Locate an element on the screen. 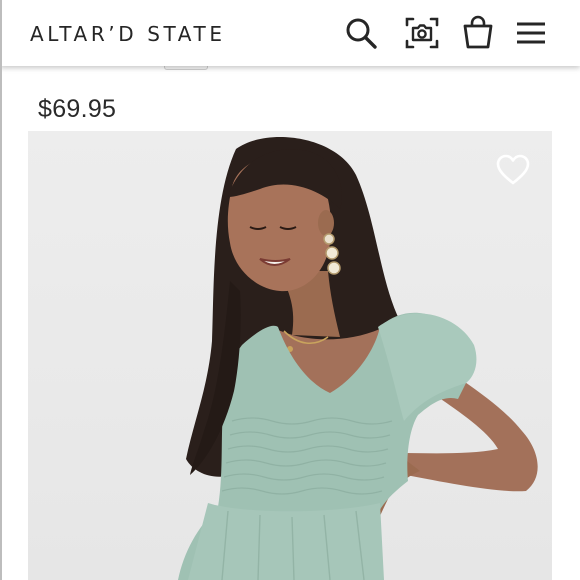 This screenshot has width=580, height=580. page-edge-line is located at coordinates (1, 290).